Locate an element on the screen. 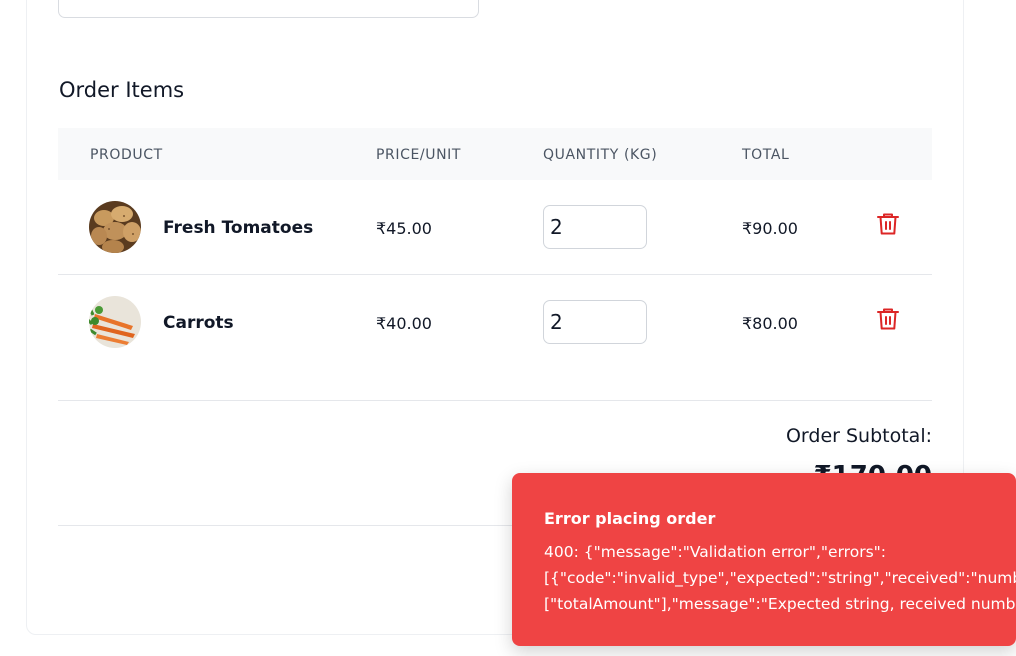  table-header: PRODUCT PRICE/UNIT QUANTITY (KG) TOTAL is located at coordinates (495, 154).